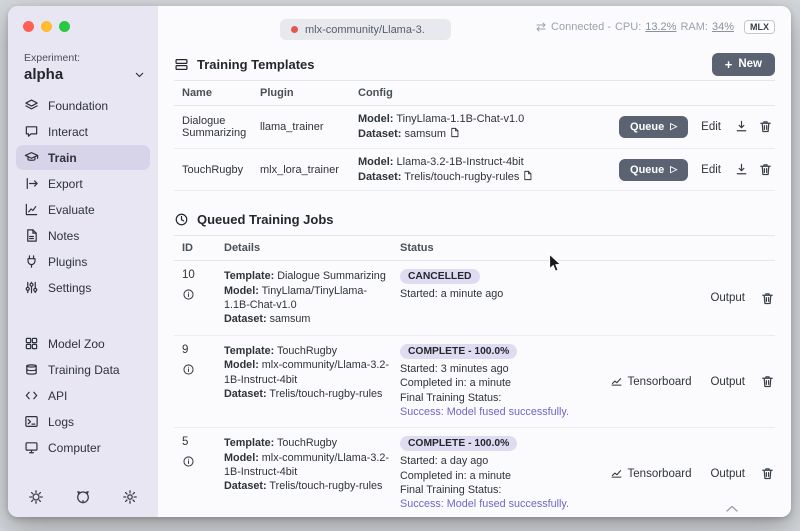 The width and height of the screenshot is (800, 531). I want to click on job-status: CANCELLED Started: a minute ago, so click(503, 297).